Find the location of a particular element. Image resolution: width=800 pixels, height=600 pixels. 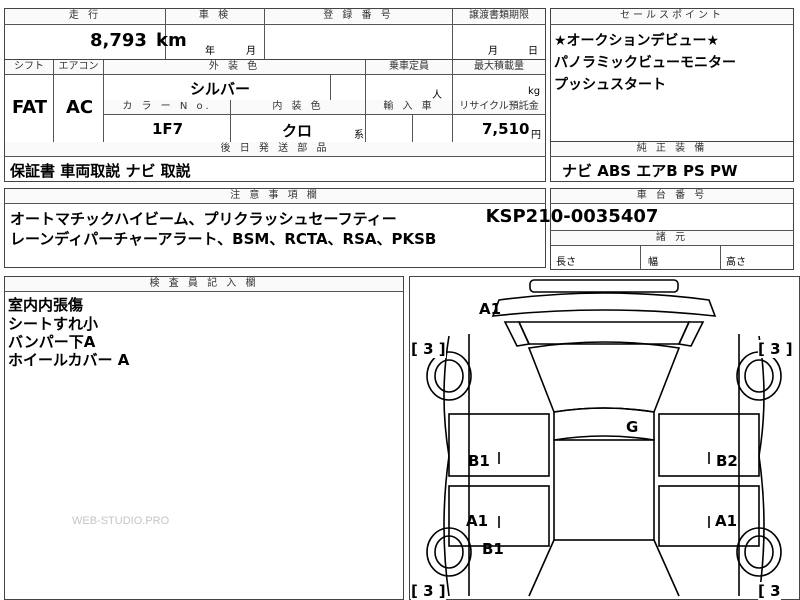

color-no-label: カ ラ ー N o. is located at coordinates (167, 107).